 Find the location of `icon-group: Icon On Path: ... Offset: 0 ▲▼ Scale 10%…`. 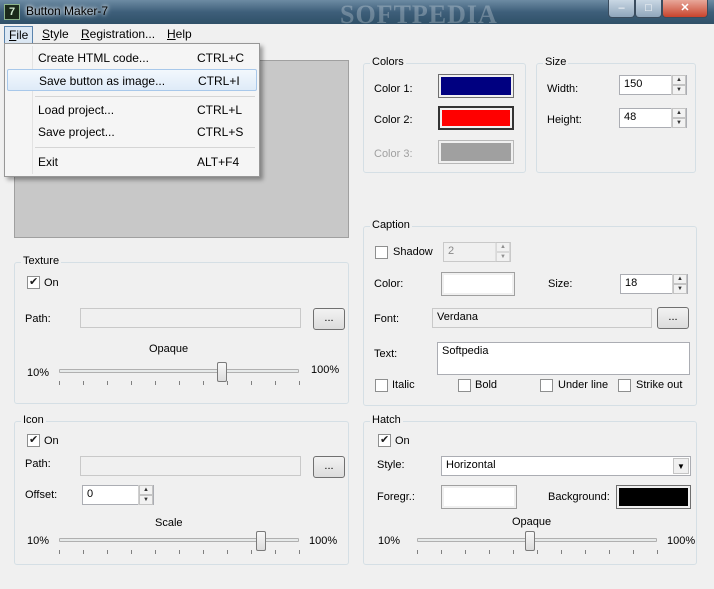

icon-group: Icon On Path: ... Offset: 0 ▲▼ Scale 10%… is located at coordinates (181, 489).